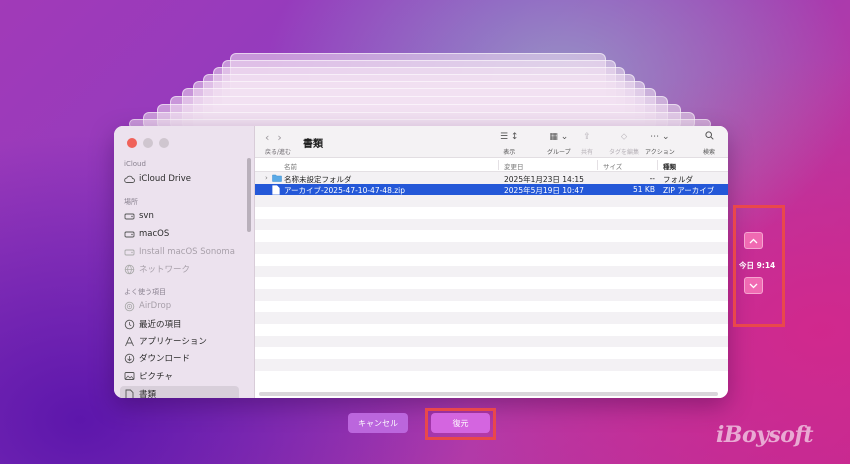 The image size is (850, 464). Describe the element at coordinates (509, 143) in the screenshot. I see `view-button: ☰ ↕ 表示` at that location.